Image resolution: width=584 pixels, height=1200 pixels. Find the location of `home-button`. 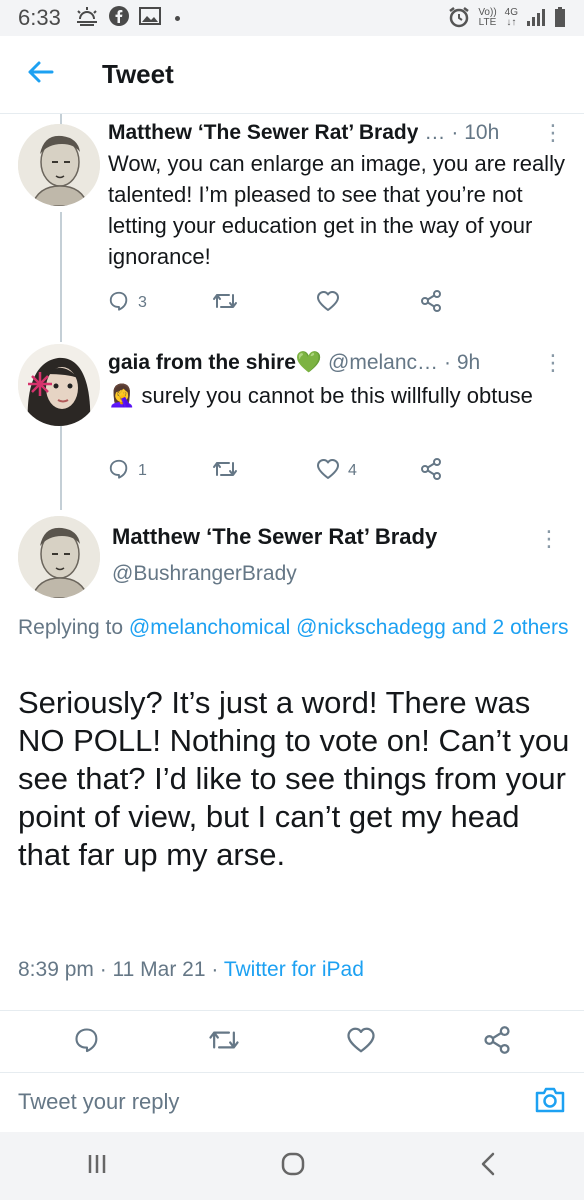

home-button is located at coordinates (293, 1166).